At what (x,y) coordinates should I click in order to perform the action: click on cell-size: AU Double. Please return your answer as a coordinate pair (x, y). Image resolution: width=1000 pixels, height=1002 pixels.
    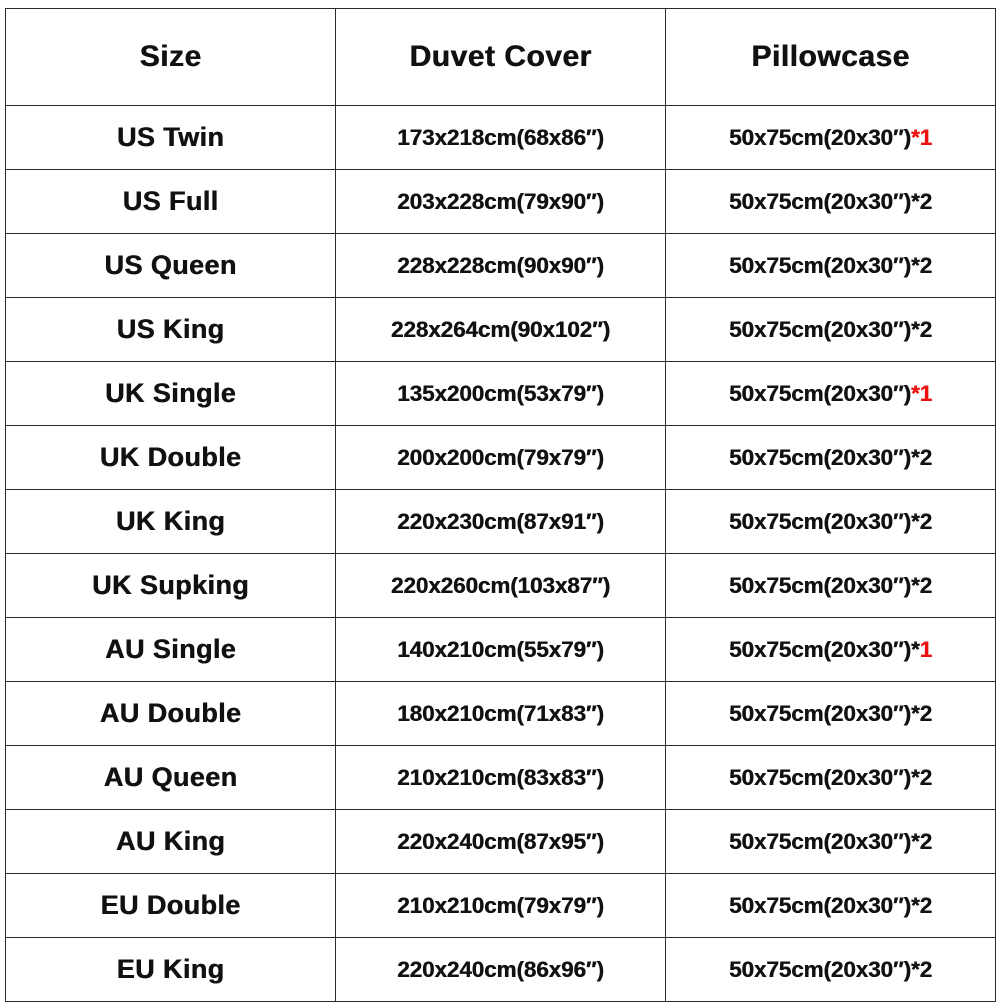
    Looking at the image, I should click on (170, 713).